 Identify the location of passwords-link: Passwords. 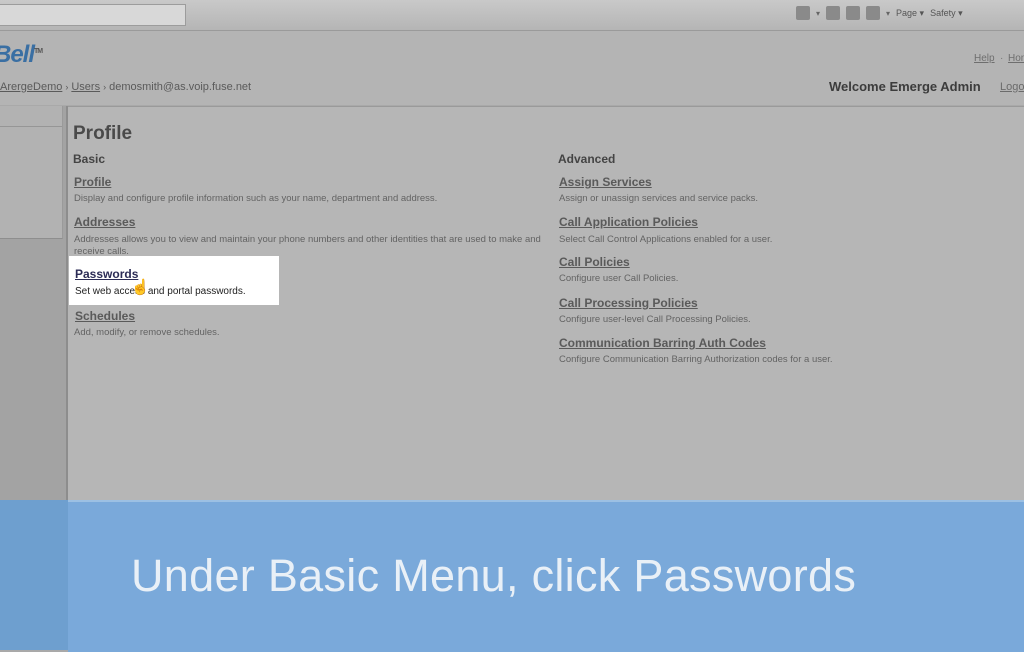
(106, 274).